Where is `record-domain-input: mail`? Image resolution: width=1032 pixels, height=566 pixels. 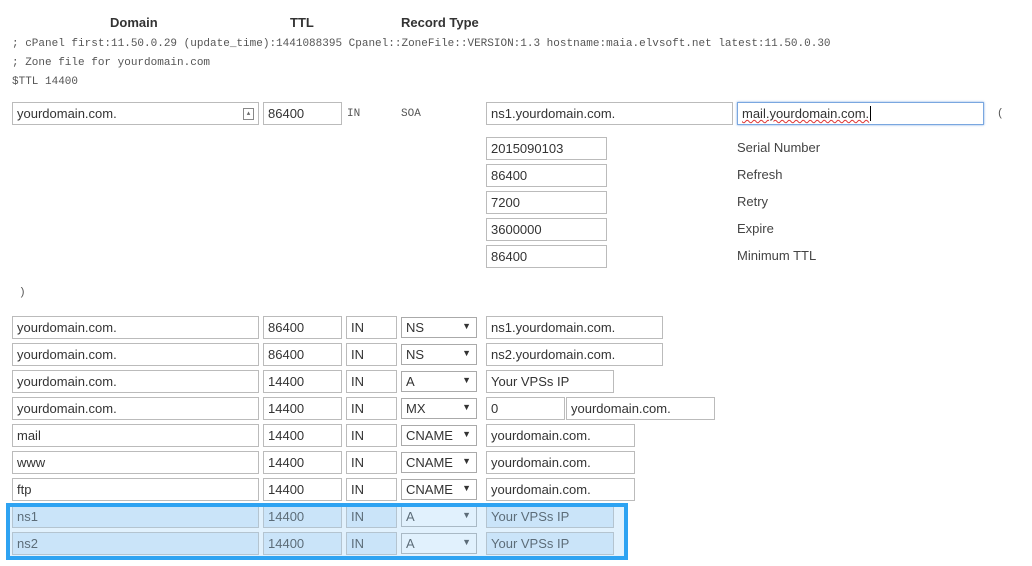 record-domain-input: mail is located at coordinates (135, 435).